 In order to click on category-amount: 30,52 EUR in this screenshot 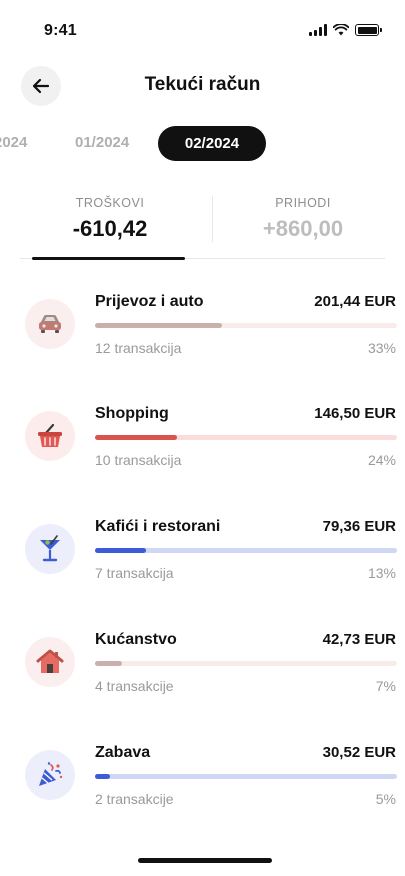, I will do `click(359, 752)`.